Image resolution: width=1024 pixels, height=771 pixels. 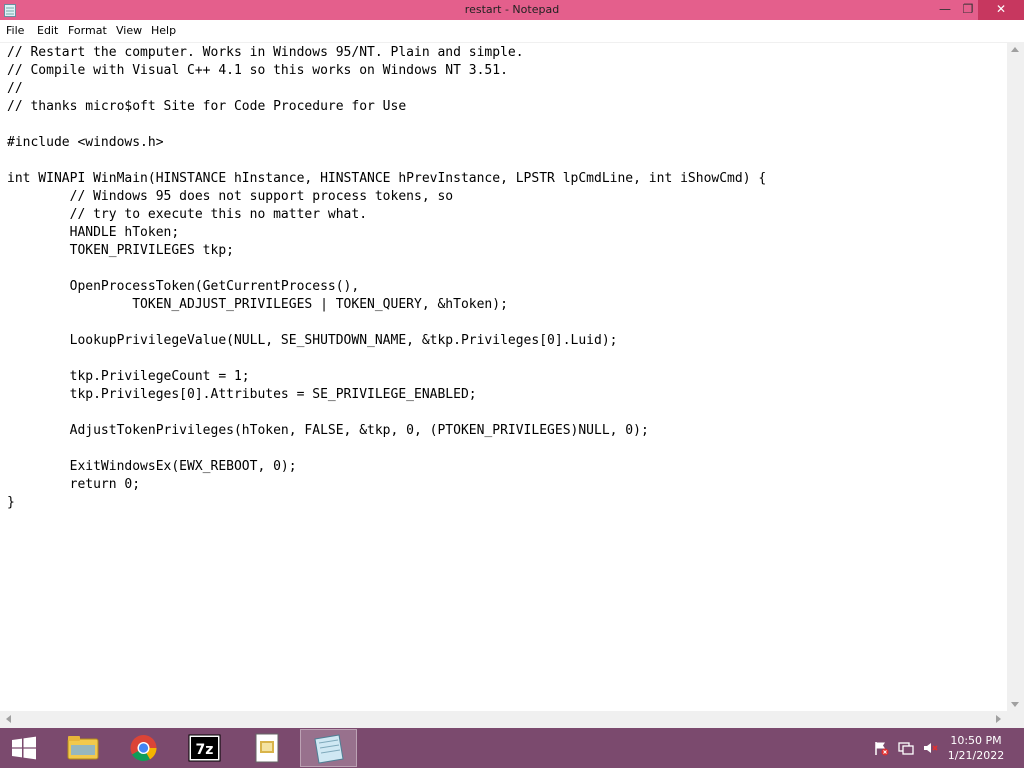 What do you see at coordinates (1001, 10) in the screenshot?
I see `close-button: ✕` at bounding box center [1001, 10].